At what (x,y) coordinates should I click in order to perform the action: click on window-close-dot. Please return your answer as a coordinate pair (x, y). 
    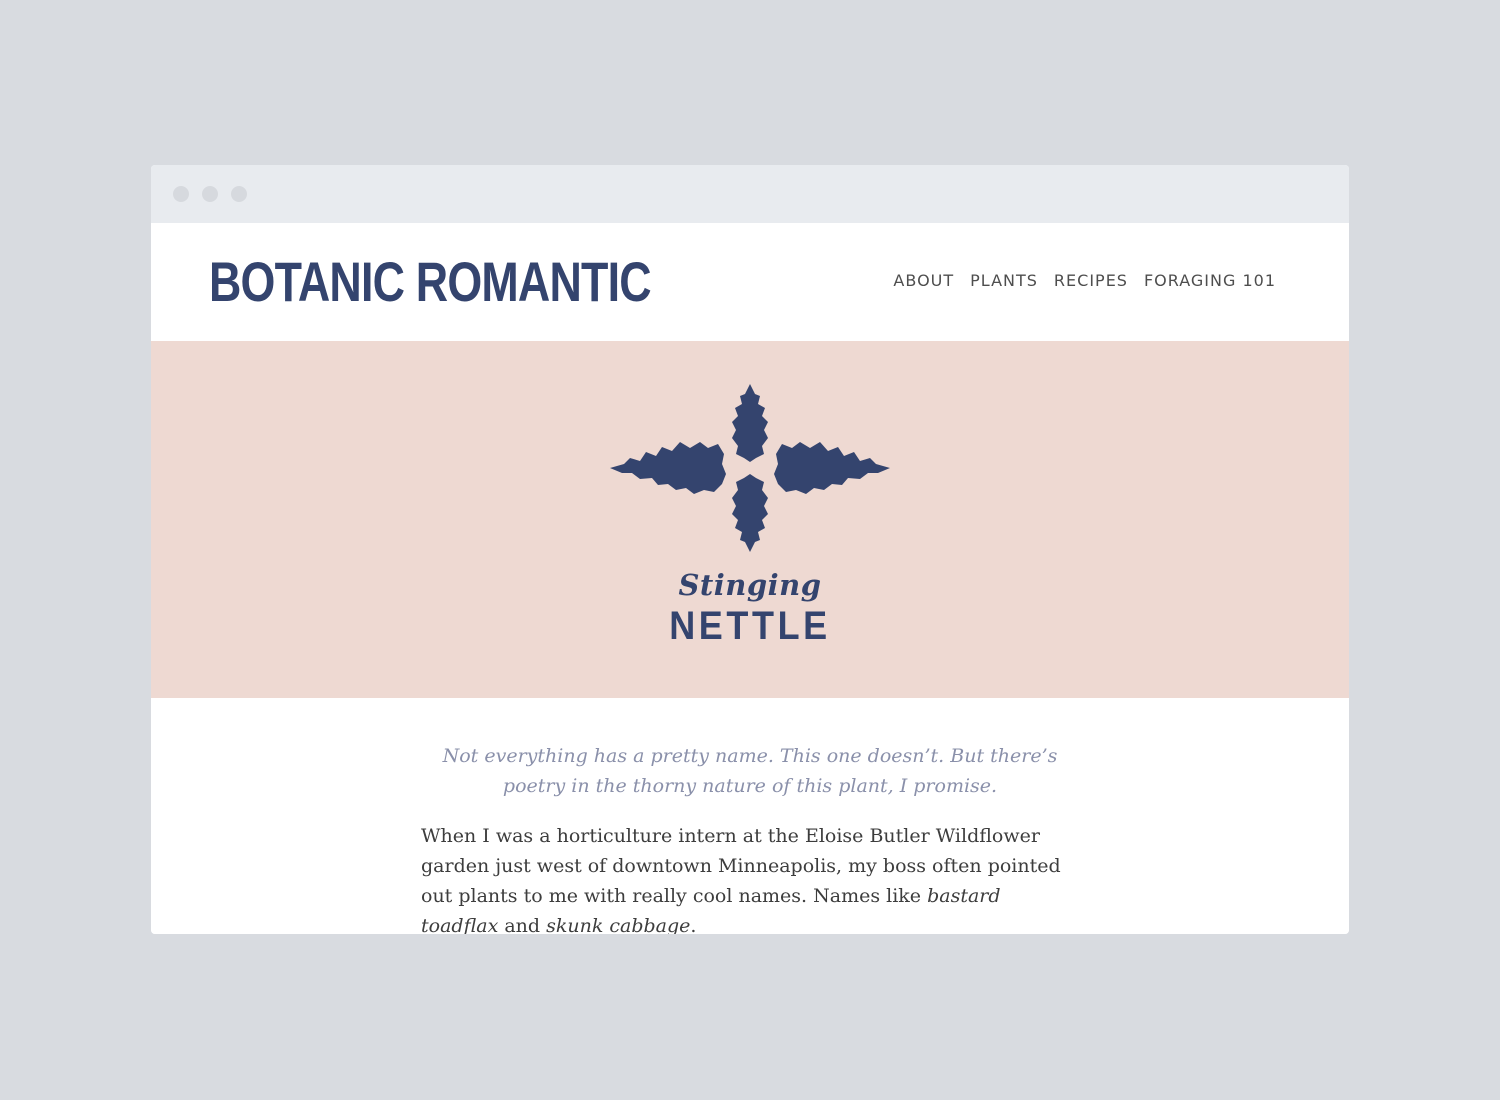
    Looking at the image, I should click on (181, 194).